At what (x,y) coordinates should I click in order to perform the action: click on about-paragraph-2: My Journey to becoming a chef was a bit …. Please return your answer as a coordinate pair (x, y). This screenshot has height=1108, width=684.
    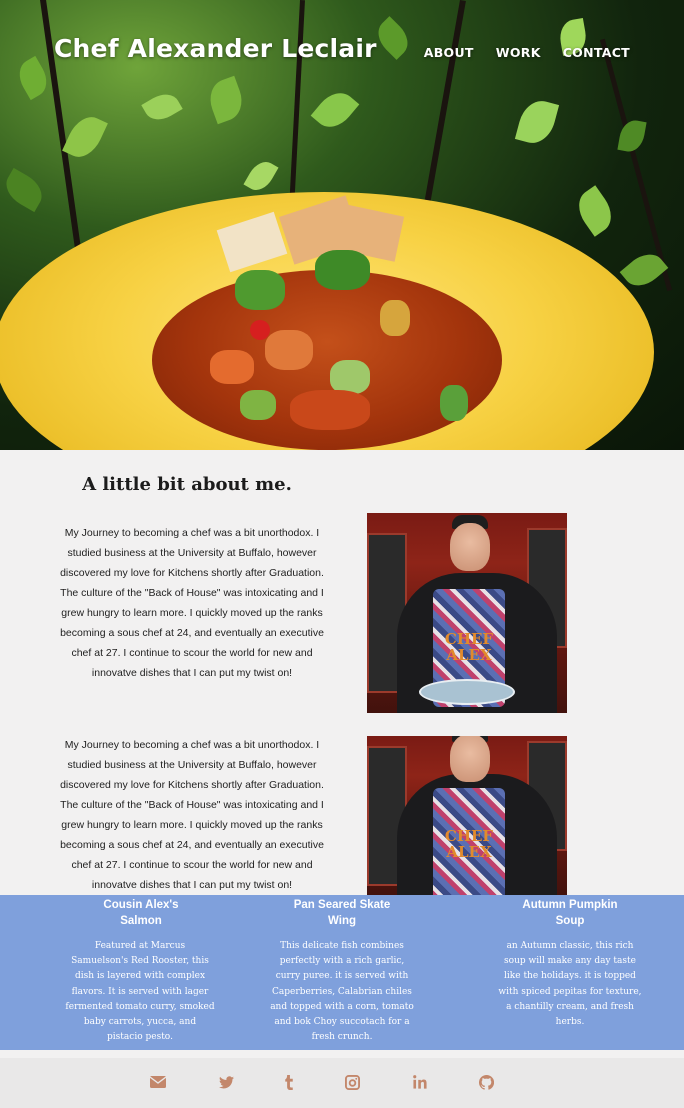
    Looking at the image, I should click on (192, 815).